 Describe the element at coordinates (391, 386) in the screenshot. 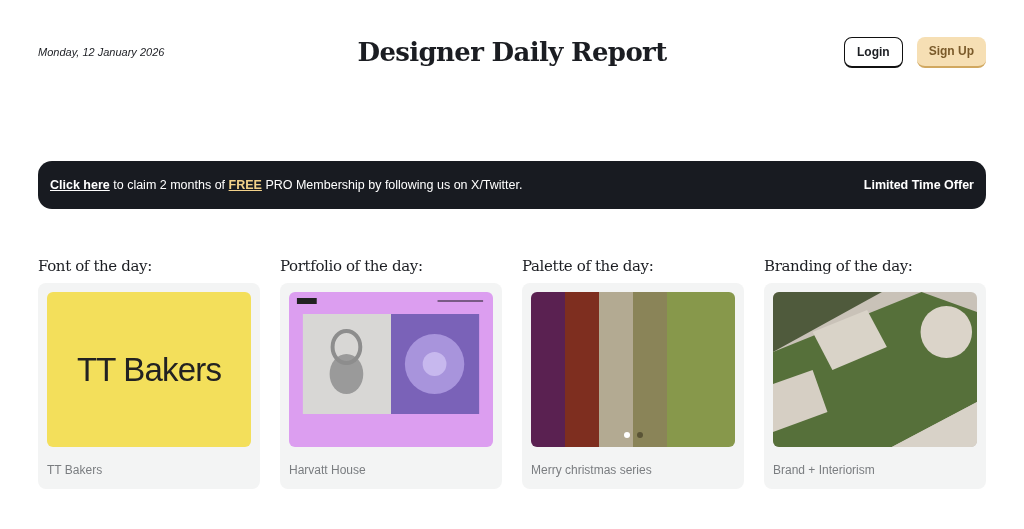

I see `feature-card: Harvatt House` at that location.